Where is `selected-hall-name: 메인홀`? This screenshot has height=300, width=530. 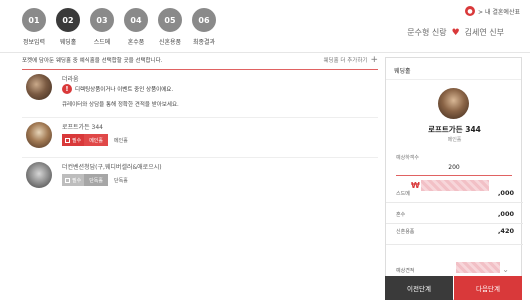
selected-hall-name: 메인홀 is located at coordinates (454, 140).